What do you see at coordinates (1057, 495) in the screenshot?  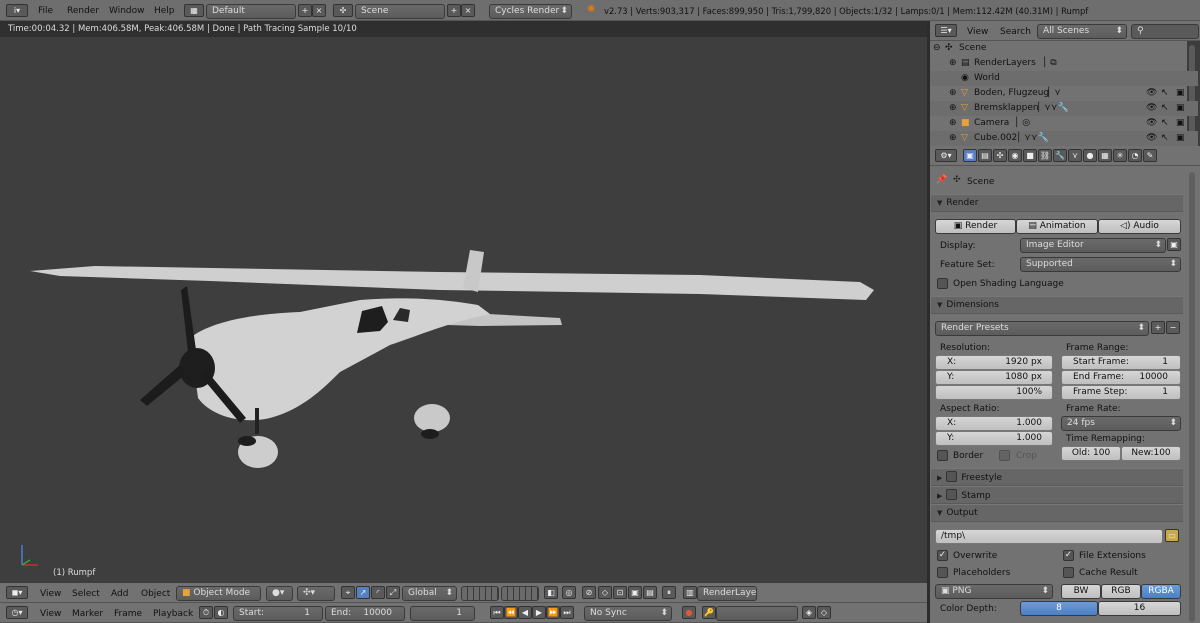 I see `stamp-panel-header: ▶ Stamp` at bounding box center [1057, 495].